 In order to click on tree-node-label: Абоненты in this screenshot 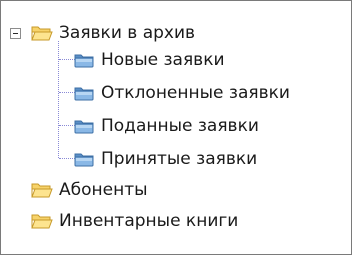, I will do `click(103, 190)`.